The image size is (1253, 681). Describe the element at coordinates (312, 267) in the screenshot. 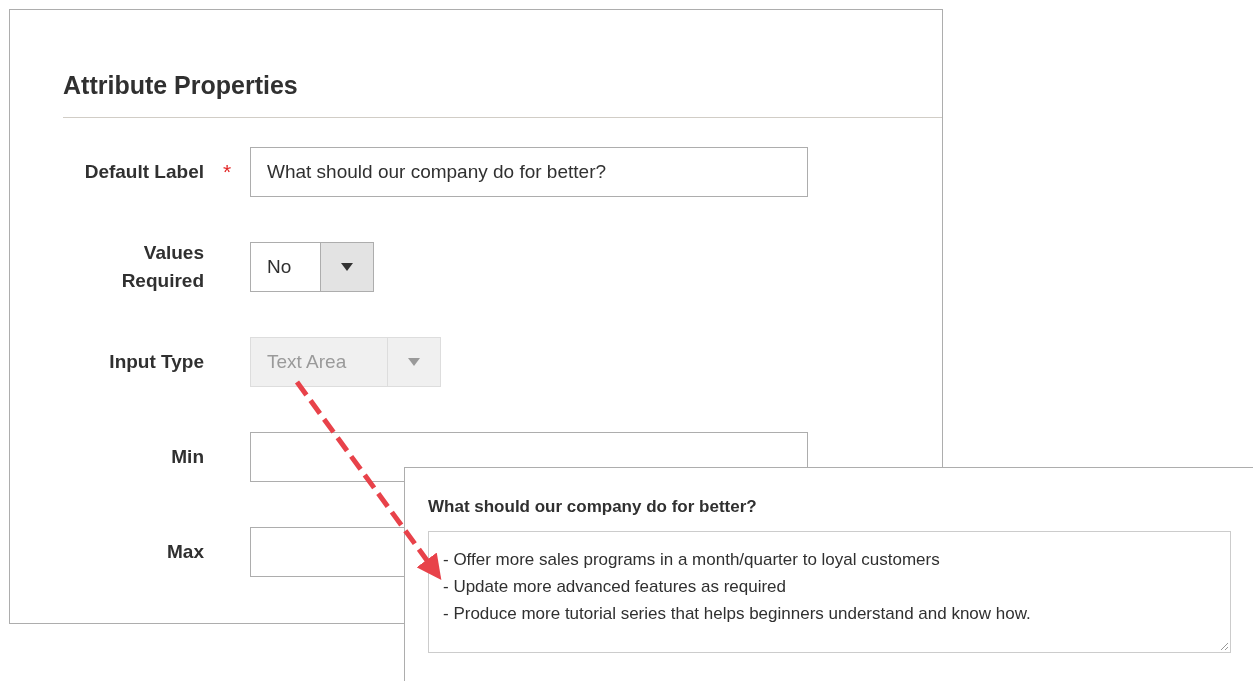

I see `select-dropdown: No` at that location.